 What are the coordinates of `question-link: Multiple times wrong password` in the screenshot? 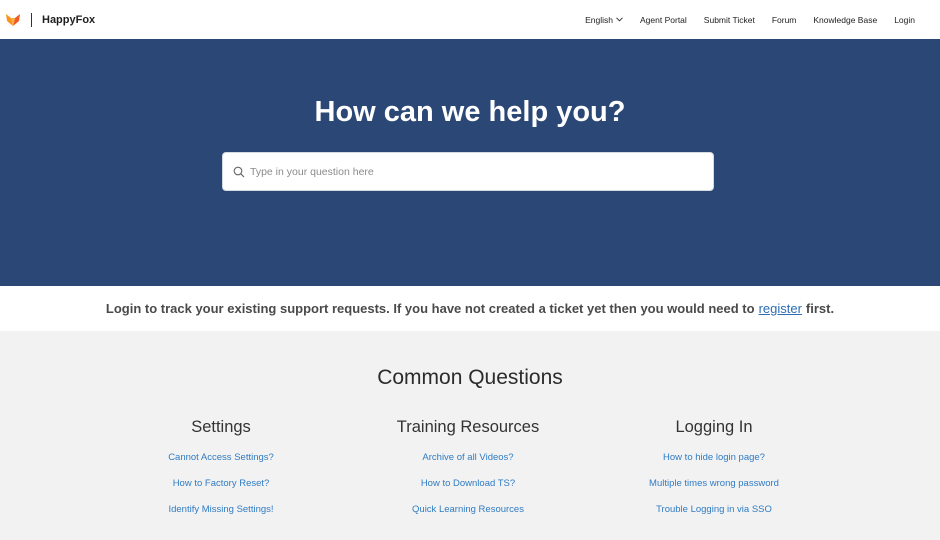 It's located at (714, 484).